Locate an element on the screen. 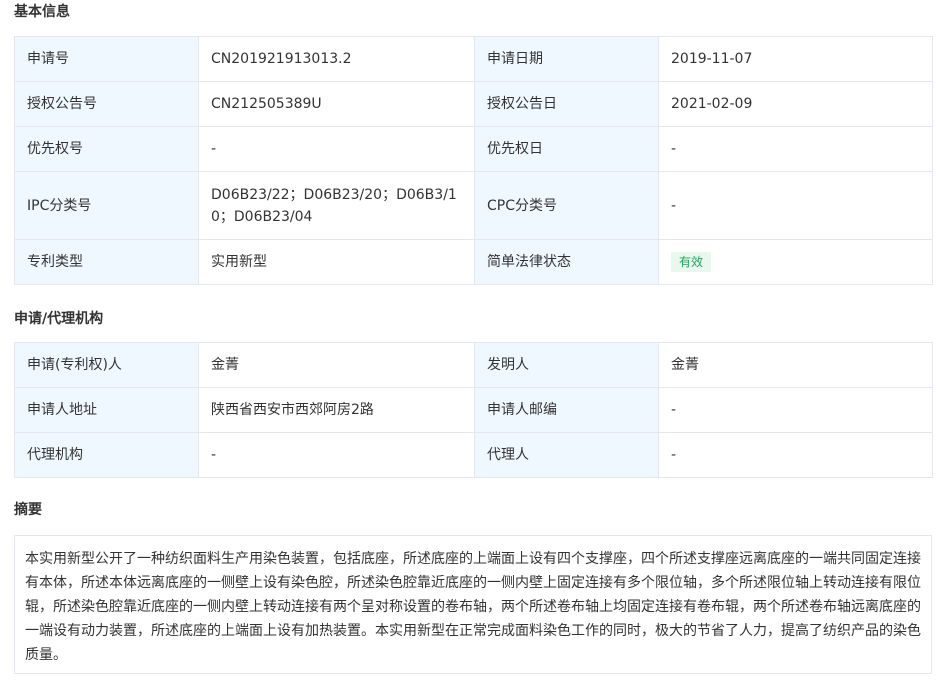  application-date-label: 申请日期 is located at coordinates (566, 59).